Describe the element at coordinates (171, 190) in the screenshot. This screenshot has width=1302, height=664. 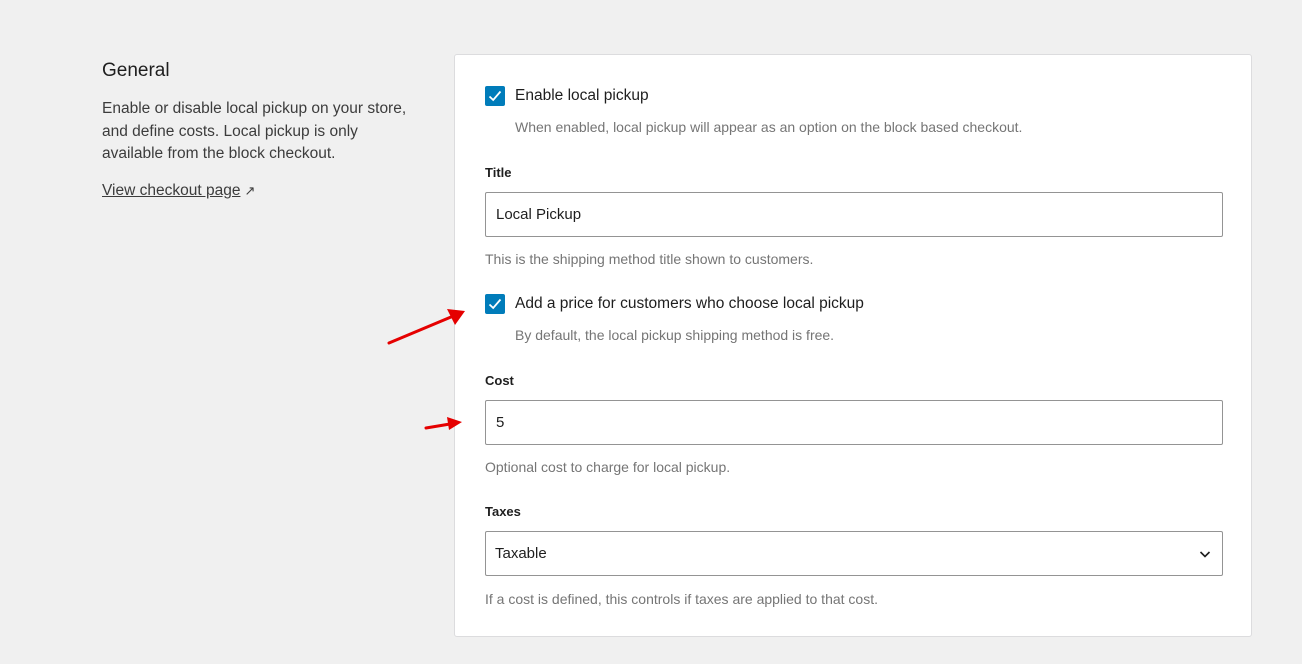
I see `view-checkout-link-label: View checkout page` at that location.